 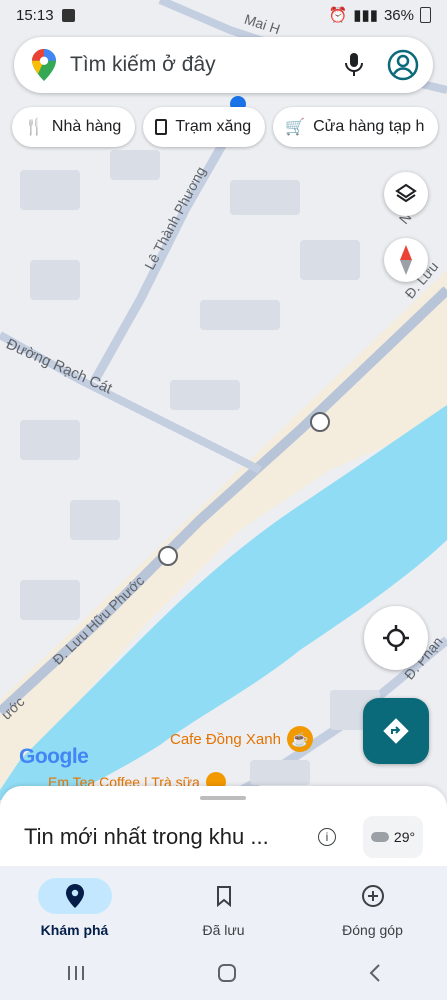 I want to click on directions-icon, so click(x=396, y=731).